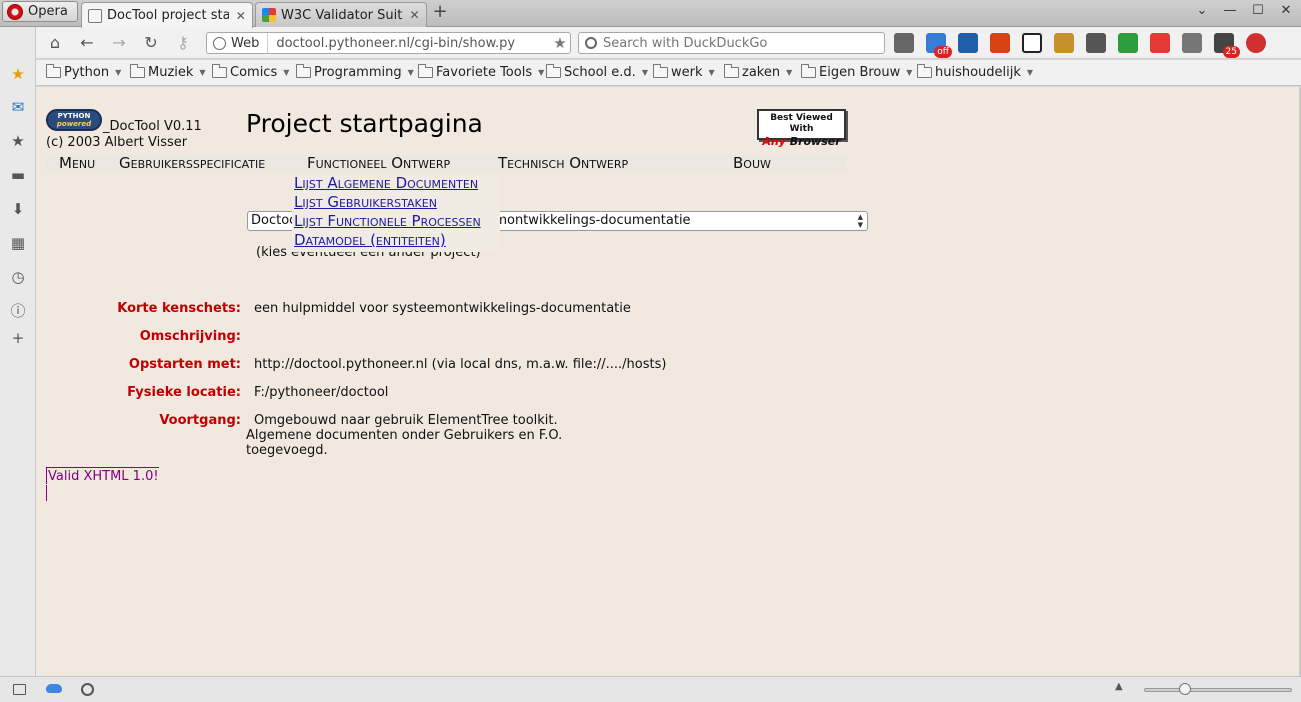 The height and width of the screenshot is (702, 1301). I want to click on site-info-label: Web, so click(245, 43).